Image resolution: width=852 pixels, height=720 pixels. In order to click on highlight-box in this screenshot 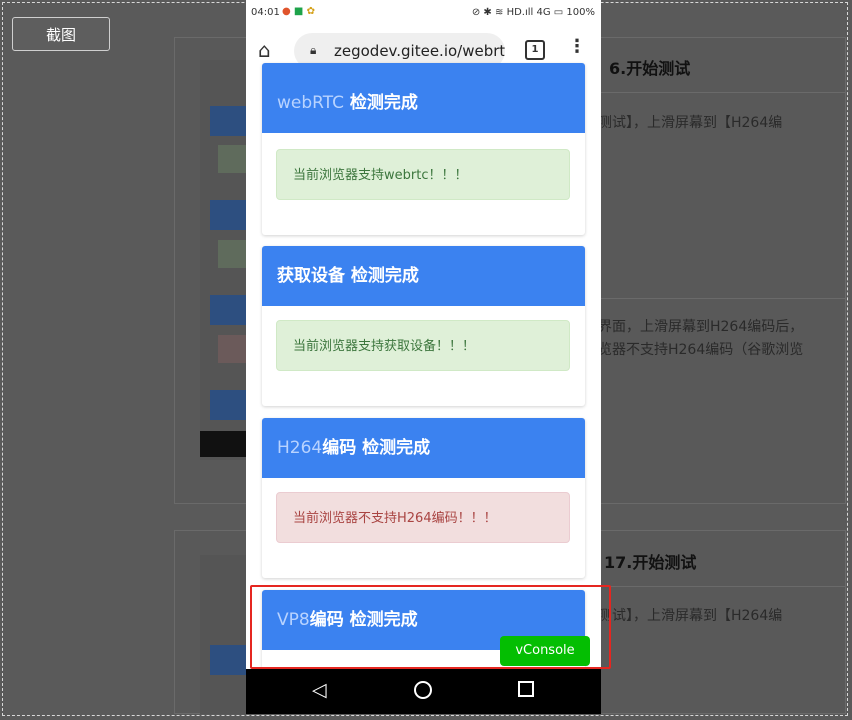, I will do `click(430, 627)`.